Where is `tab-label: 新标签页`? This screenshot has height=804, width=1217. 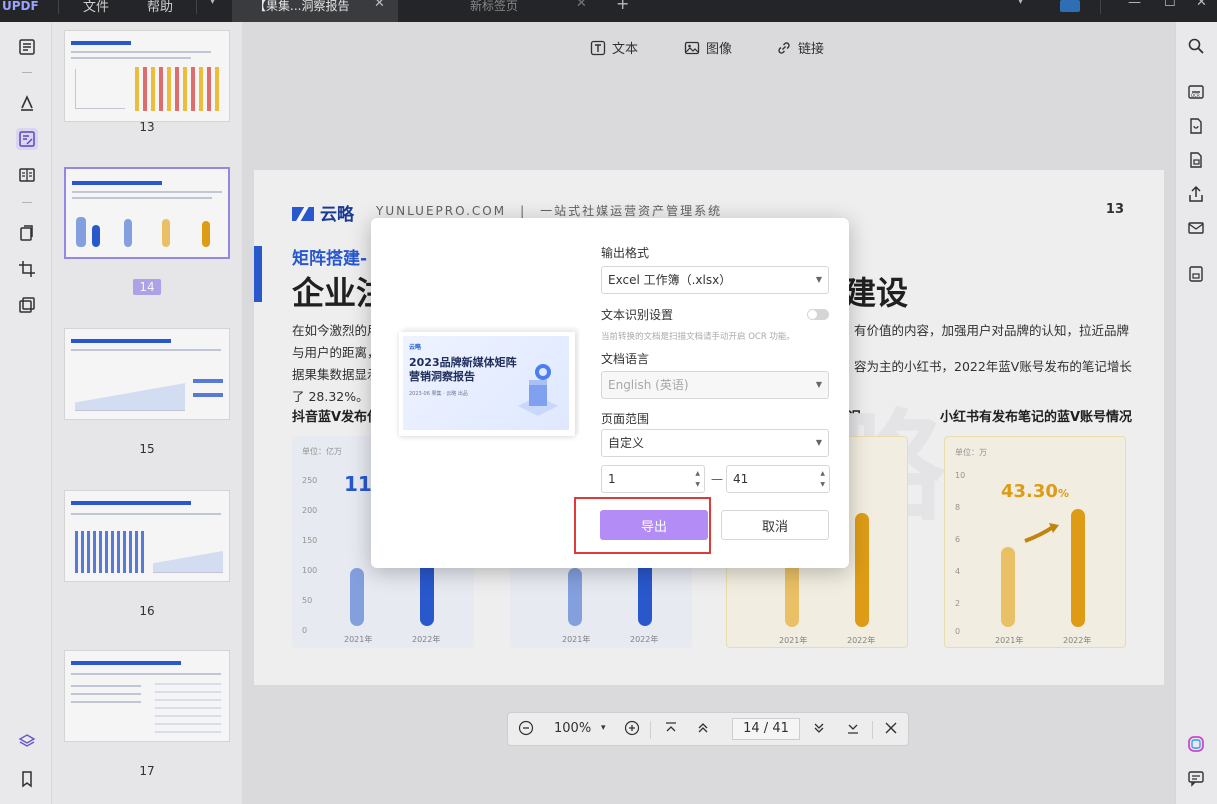
tab-label: 新标签页 is located at coordinates (494, 6).